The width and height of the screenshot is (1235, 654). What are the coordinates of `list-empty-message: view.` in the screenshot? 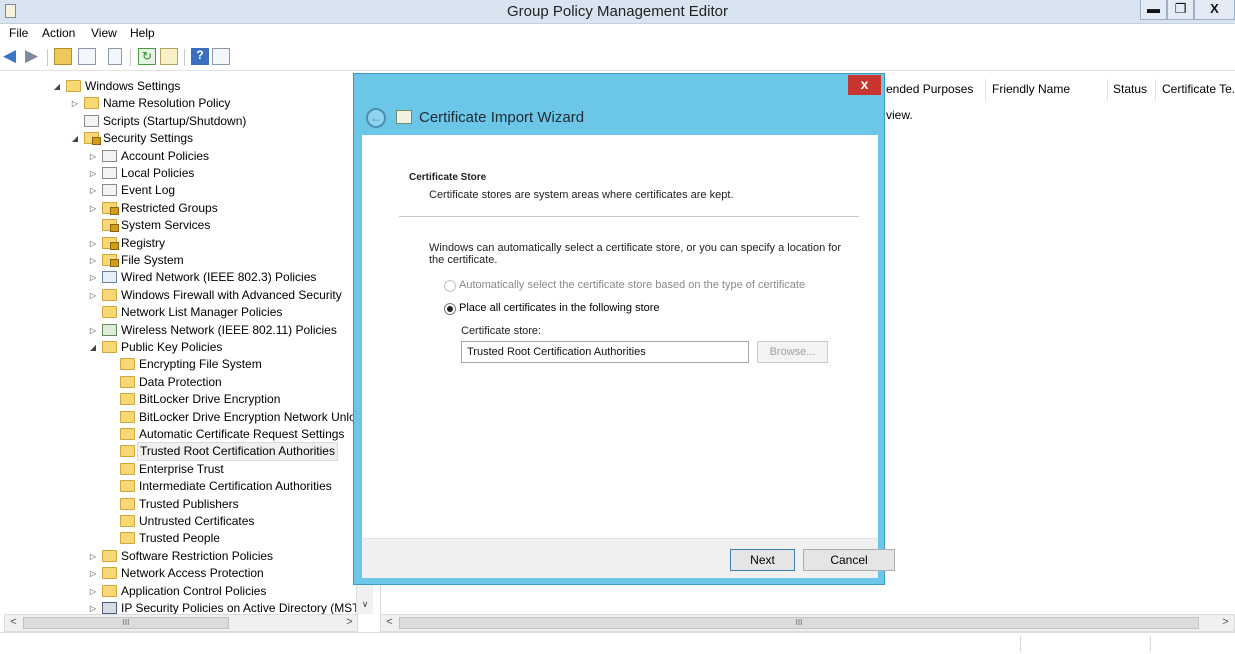 It's located at (899, 115).